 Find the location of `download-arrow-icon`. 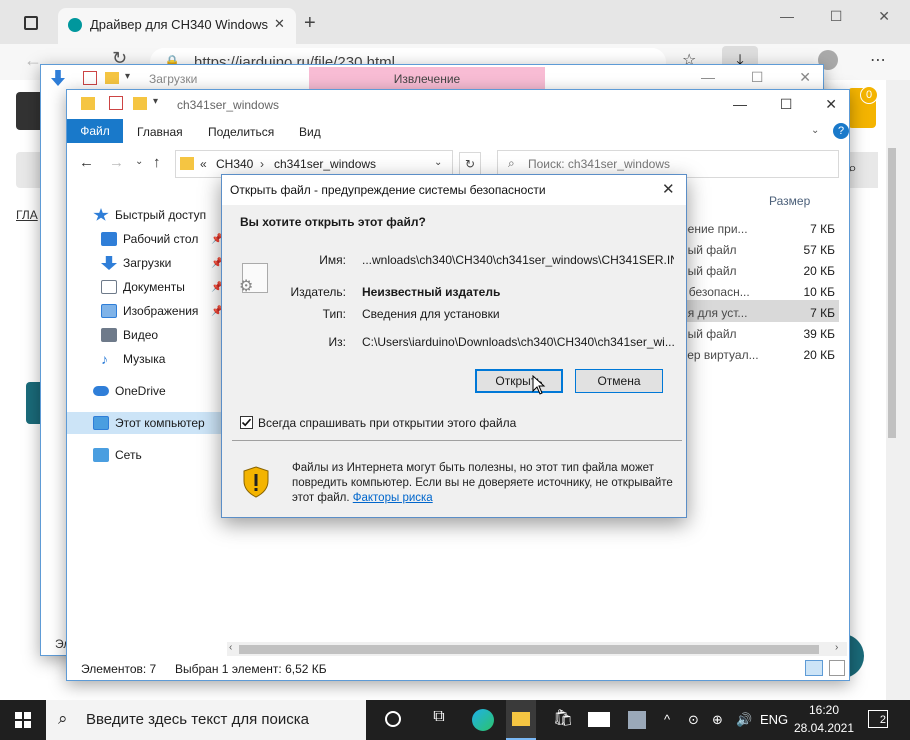

download-arrow-icon is located at coordinates (58, 78).